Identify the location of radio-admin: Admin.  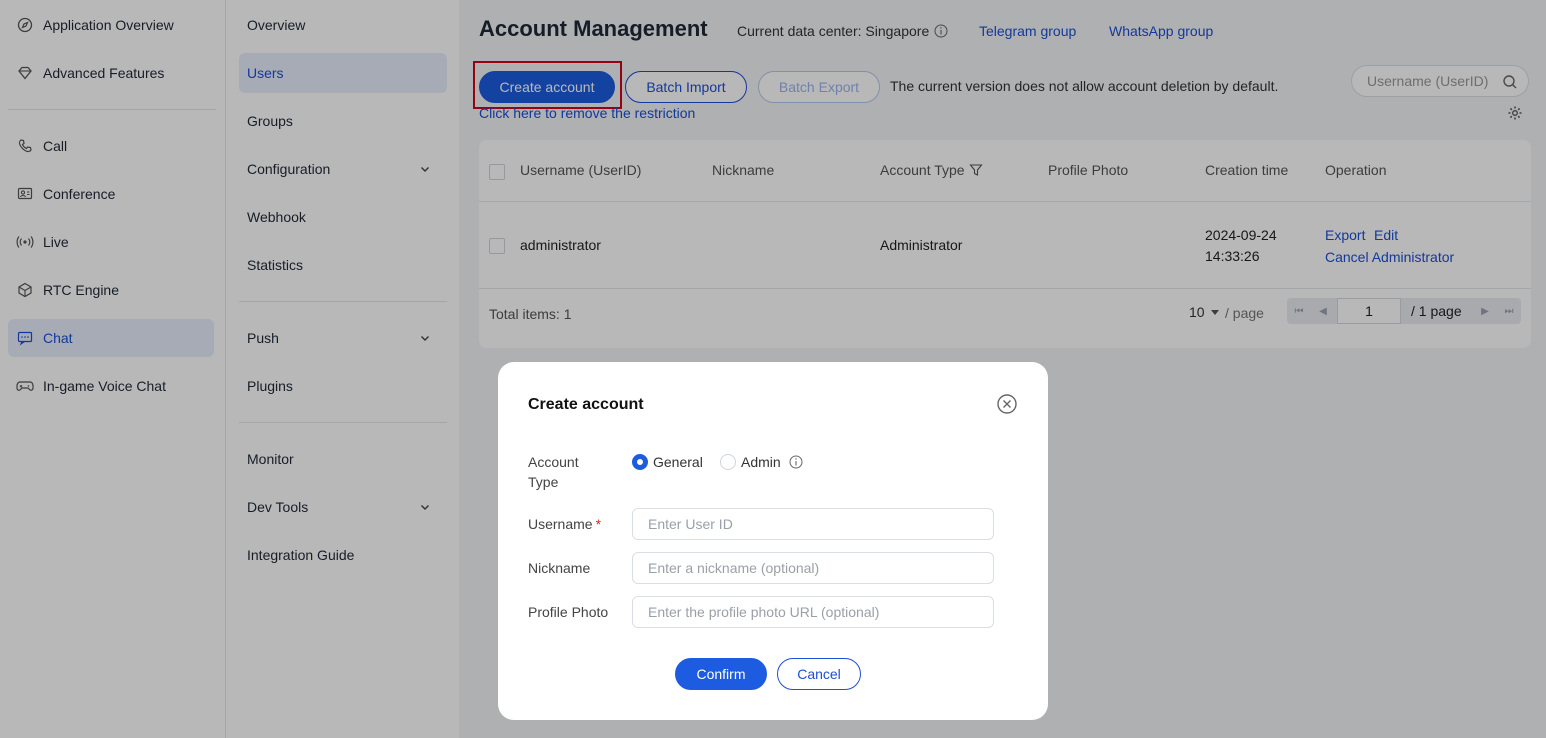
(761, 462).